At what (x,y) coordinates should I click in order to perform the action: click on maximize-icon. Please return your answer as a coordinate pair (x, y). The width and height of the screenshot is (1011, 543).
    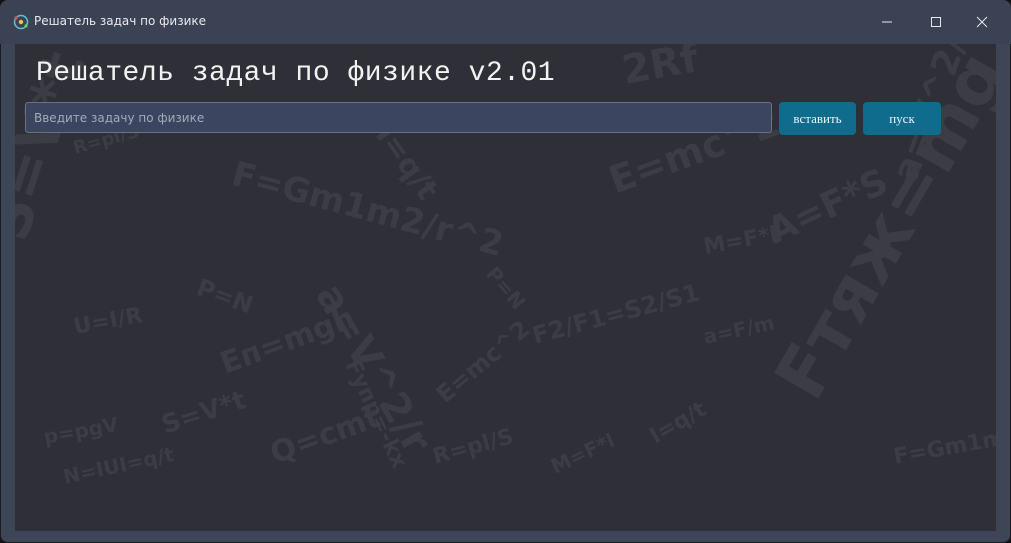
    Looking at the image, I should click on (936, 22).